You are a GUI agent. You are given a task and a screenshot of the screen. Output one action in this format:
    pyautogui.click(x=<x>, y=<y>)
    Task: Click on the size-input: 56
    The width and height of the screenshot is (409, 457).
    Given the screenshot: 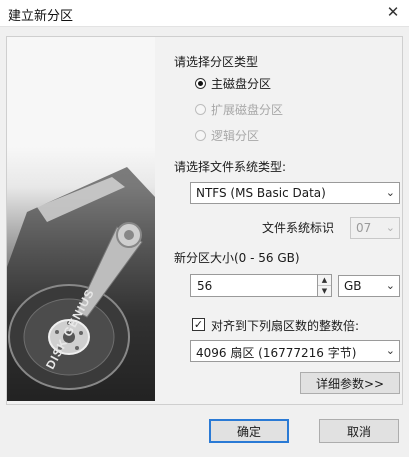 What is the action you would take?
    pyautogui.click(x=254, y=285)
    